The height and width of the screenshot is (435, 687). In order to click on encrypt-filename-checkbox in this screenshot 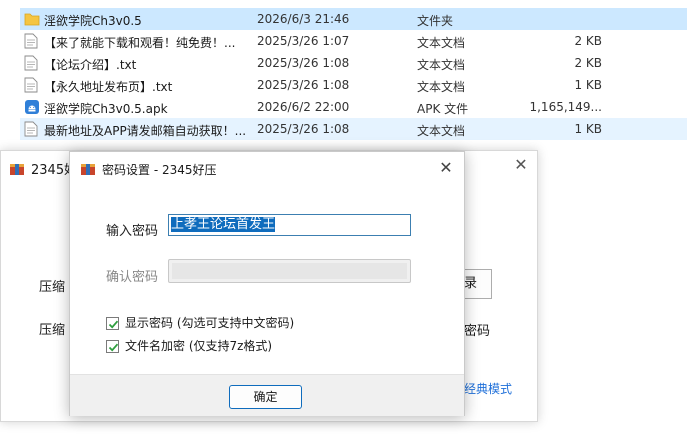, I will do `click(112, 346)`.